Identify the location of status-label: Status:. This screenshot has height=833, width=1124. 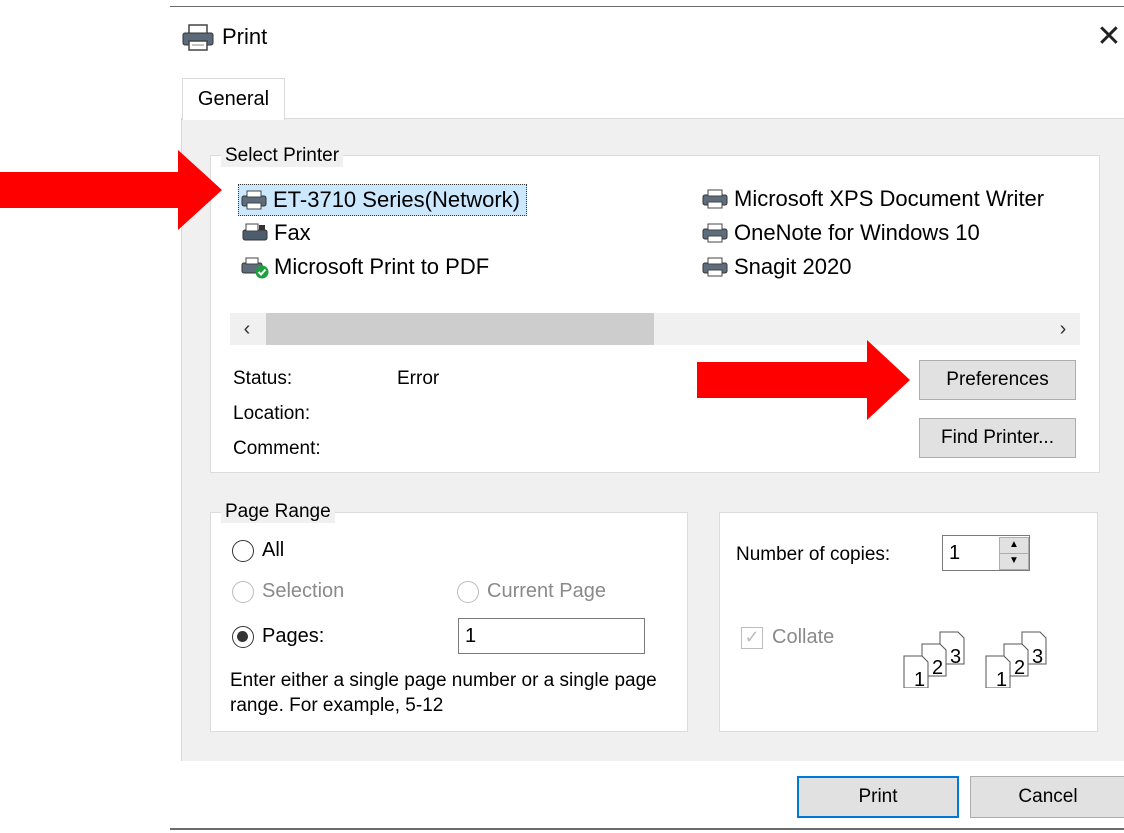
(263, 378).